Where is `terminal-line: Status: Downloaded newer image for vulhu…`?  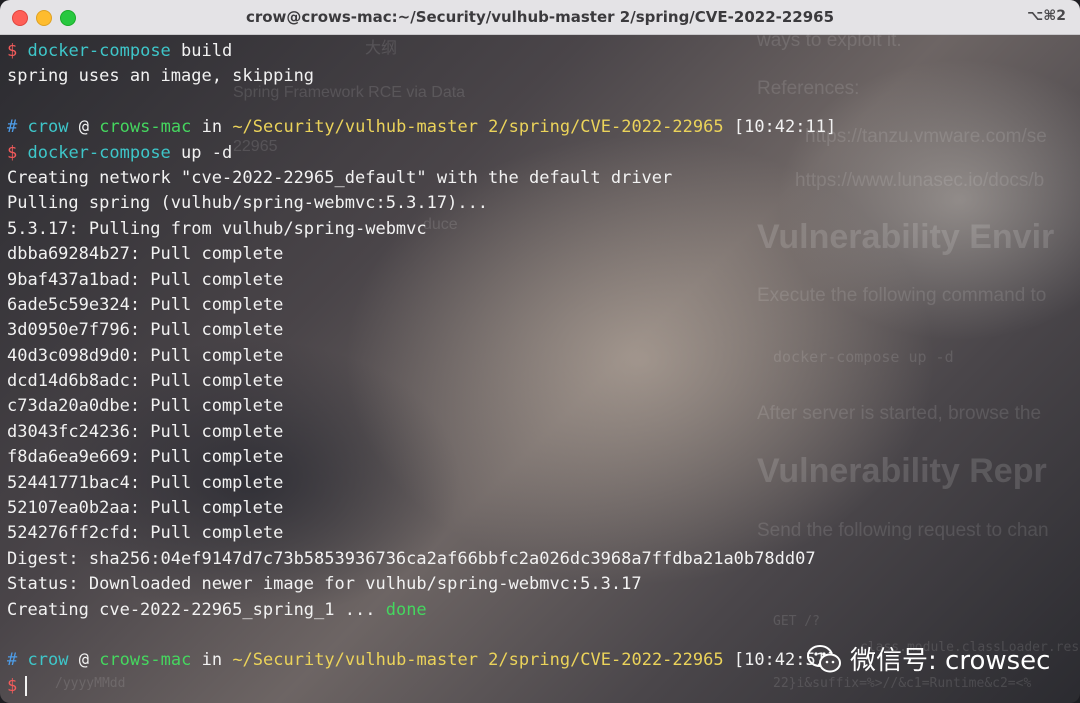
terminal-line: Status: Downloaded newer image for vulhu… is located at coordinates (324, 584).